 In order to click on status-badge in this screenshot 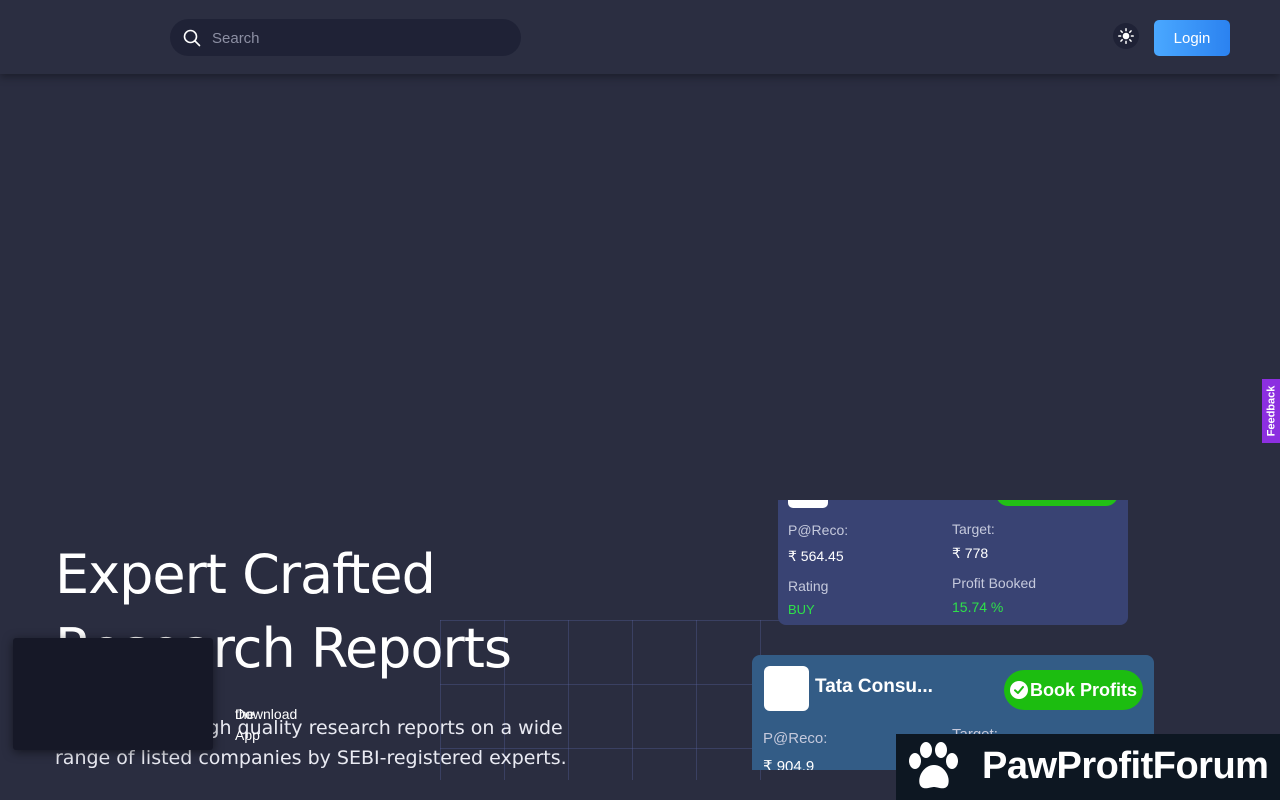, I will do `click(1057, 503)`.